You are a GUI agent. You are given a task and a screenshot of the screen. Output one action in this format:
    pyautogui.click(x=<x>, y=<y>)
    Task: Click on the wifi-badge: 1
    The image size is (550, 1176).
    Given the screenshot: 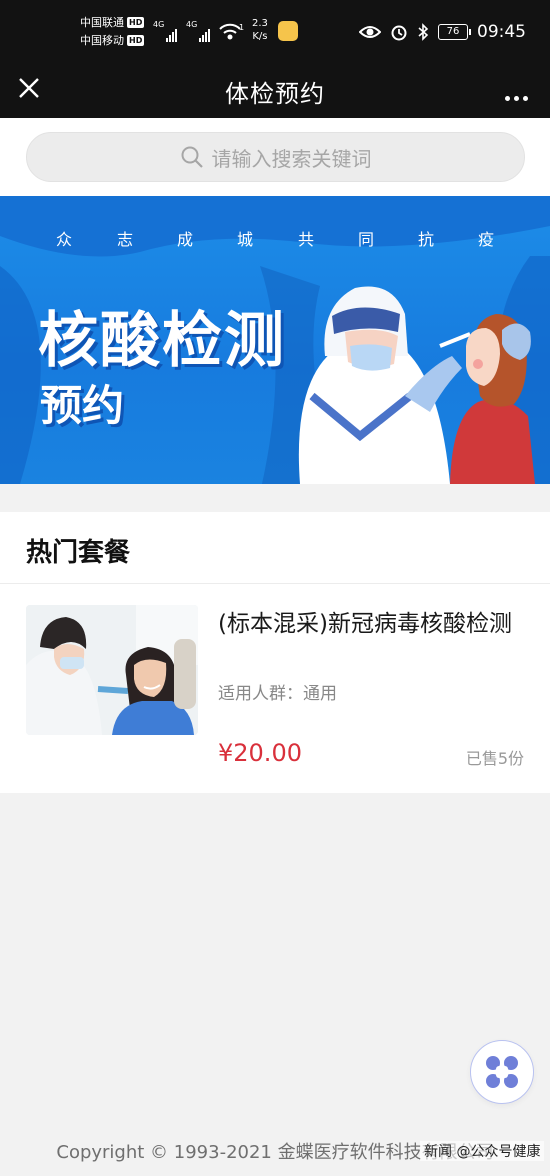 What is the action you would take?
    pyautogui.click(x=241, y=27)
    